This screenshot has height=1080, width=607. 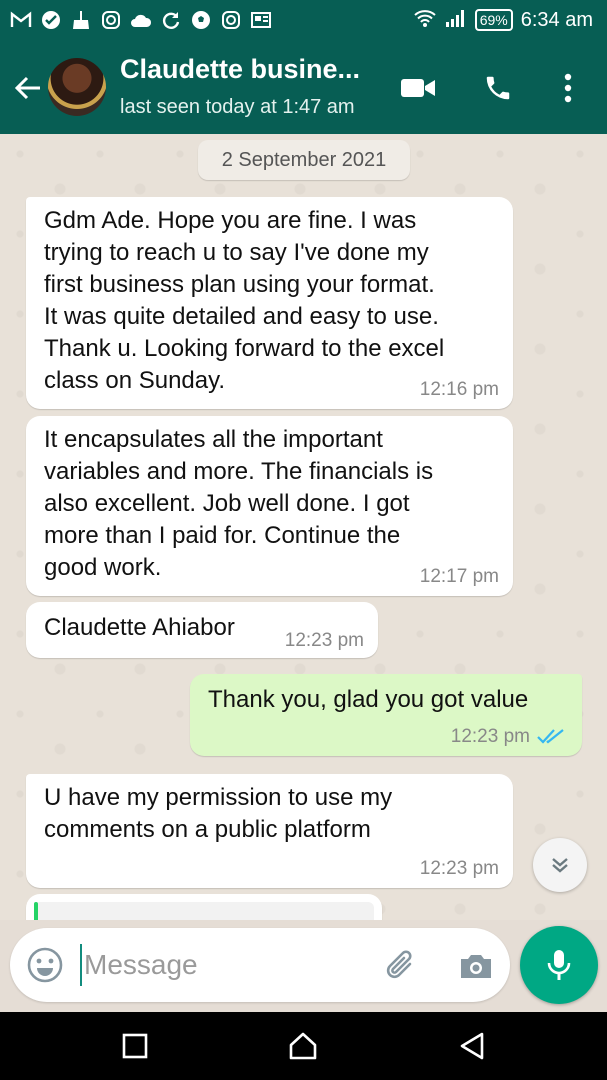 I want to click on notification-icons, so click(x=141, y=20).